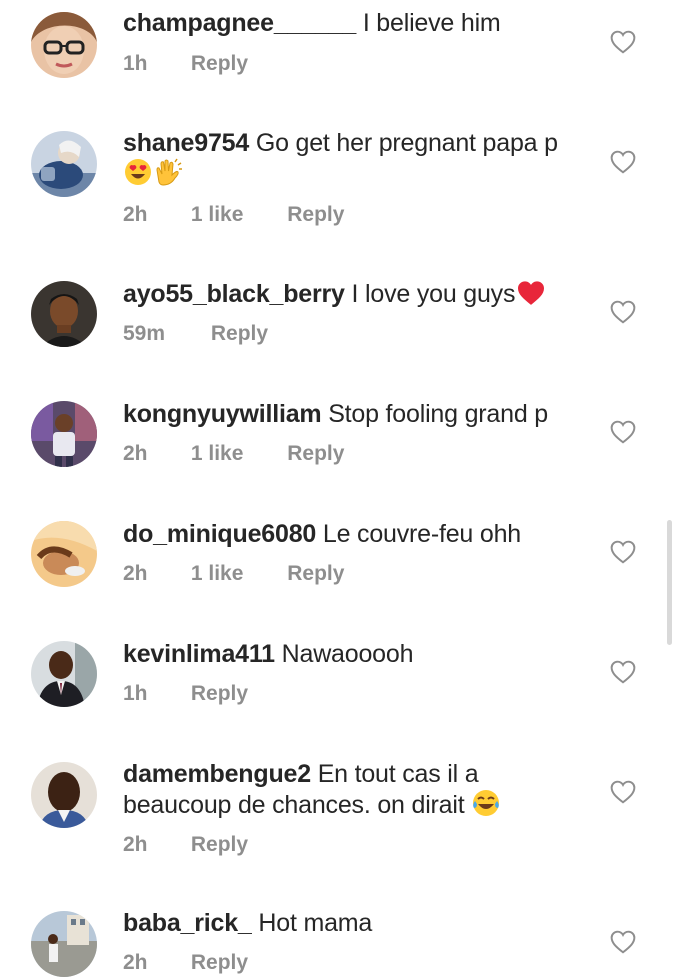 This screenshot has height=977, width=675. Describe the element at coordinates (219, 534) in the screenshot. I see `comment-username: do_minique6080` at that location.